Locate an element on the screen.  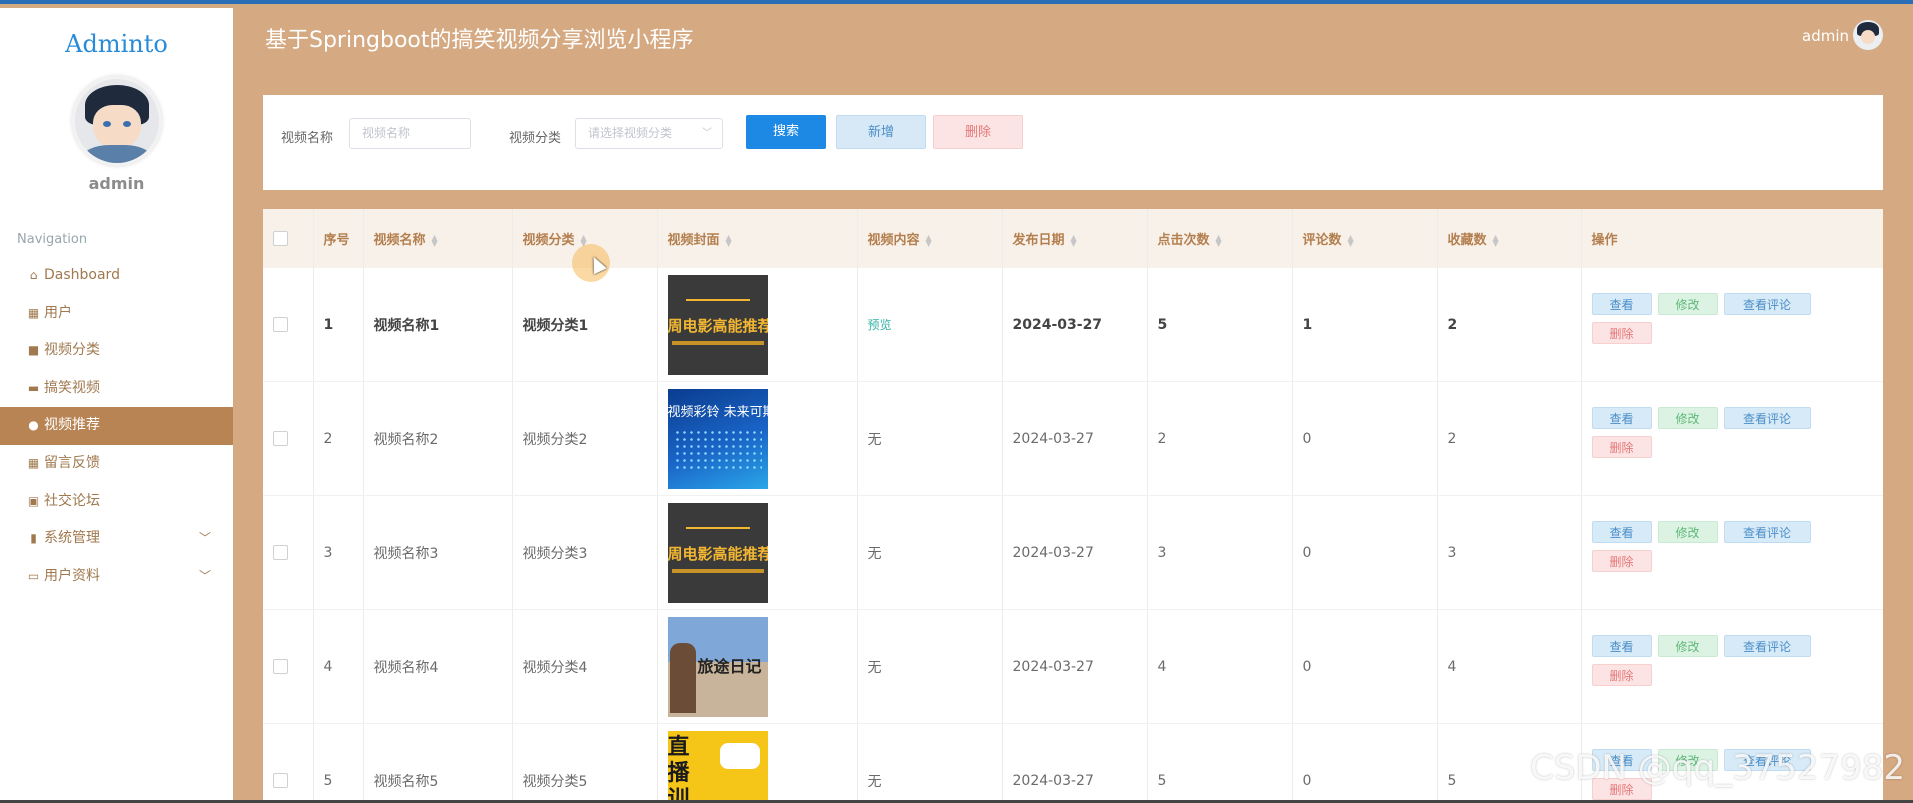
cell-video-cover: 视频彩铃 未来可期 is located at coordinates (757, 438).